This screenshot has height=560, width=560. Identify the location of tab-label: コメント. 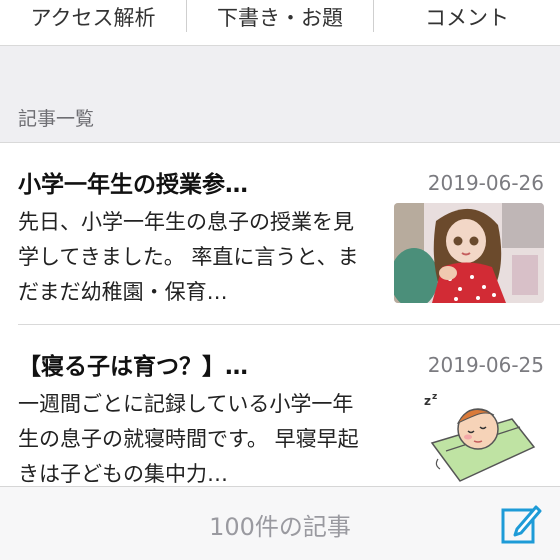
(467, 18).